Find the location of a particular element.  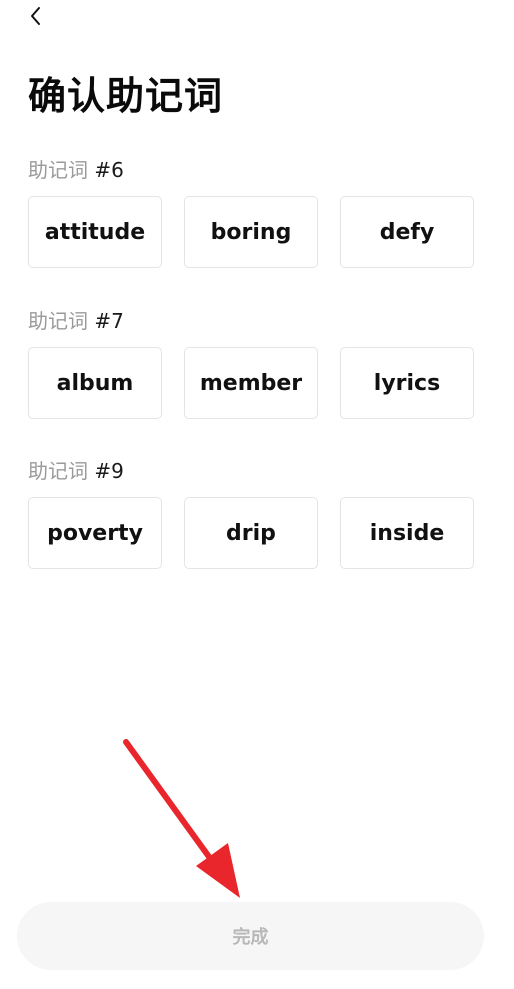

back-button is located at coordinates (36, 16).